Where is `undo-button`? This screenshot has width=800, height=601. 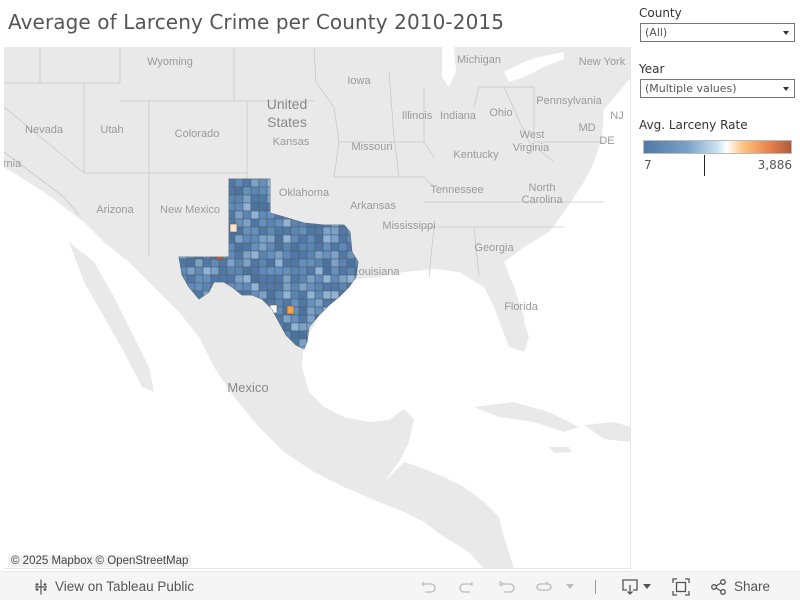
undo-button is located at coordinates (428, 586).